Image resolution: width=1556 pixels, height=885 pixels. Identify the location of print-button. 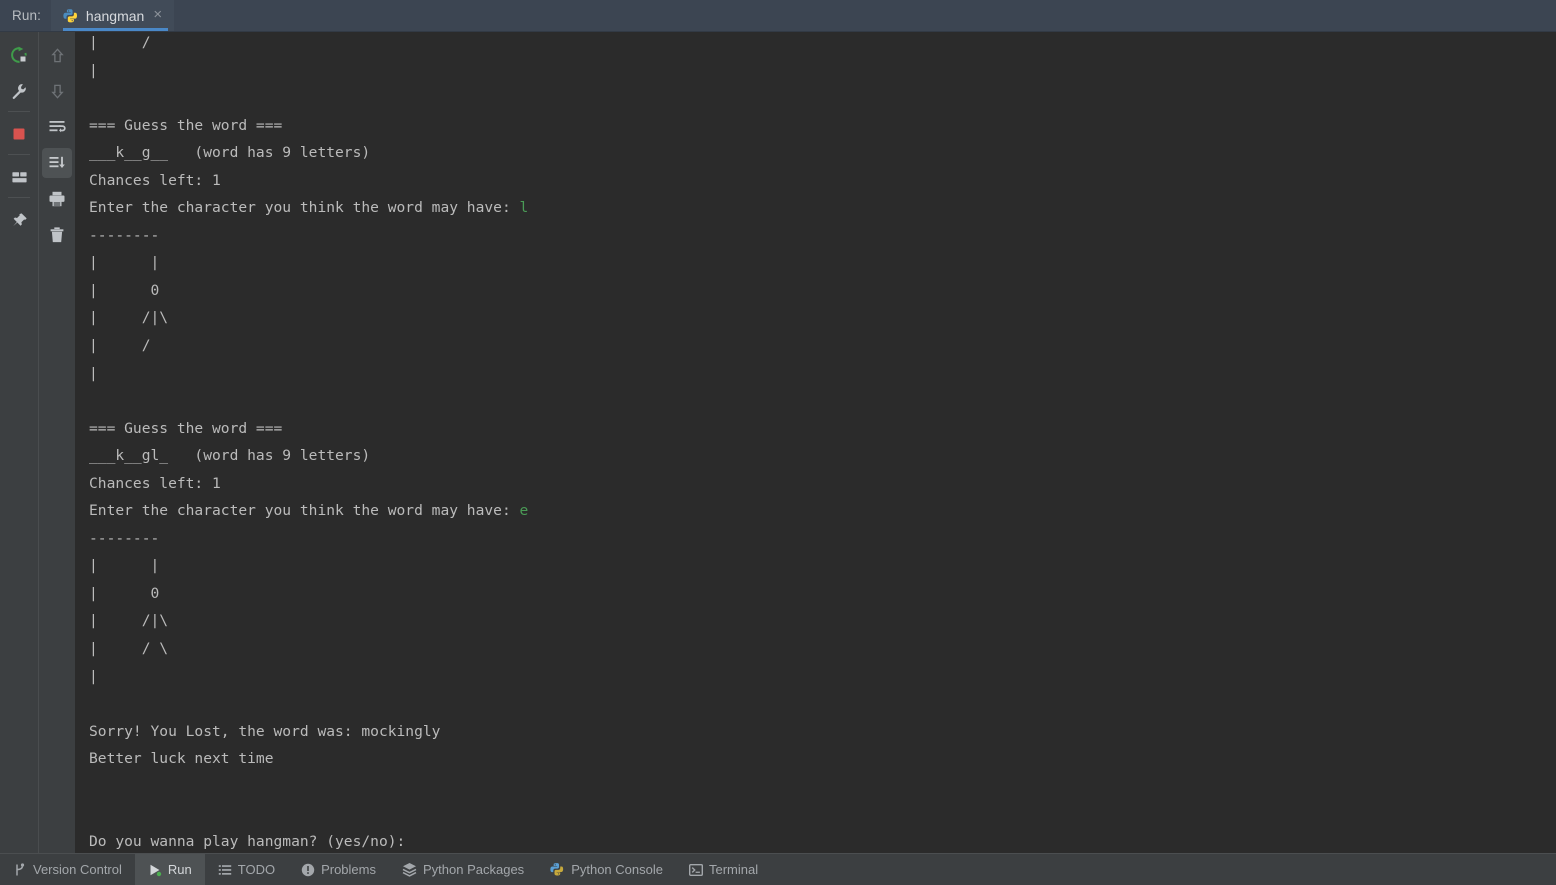
(57, 199).